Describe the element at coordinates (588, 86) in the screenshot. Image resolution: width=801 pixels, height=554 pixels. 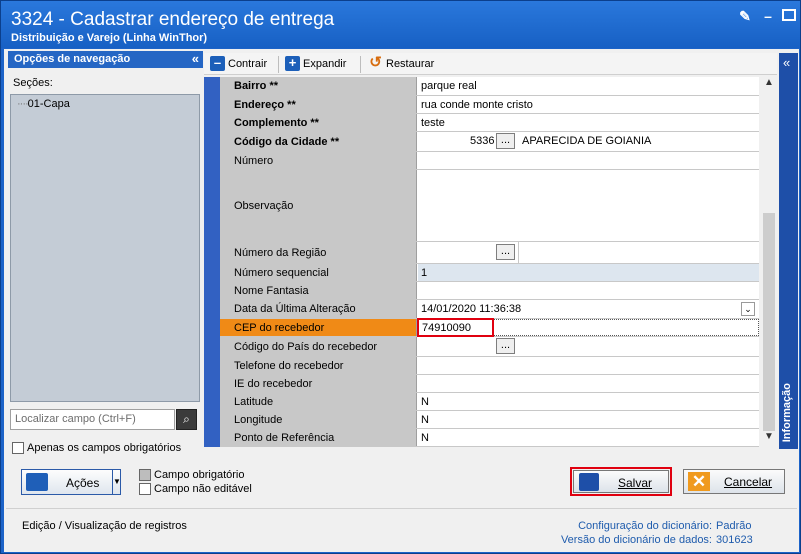
I see `bairro-field: parque real` at that location.